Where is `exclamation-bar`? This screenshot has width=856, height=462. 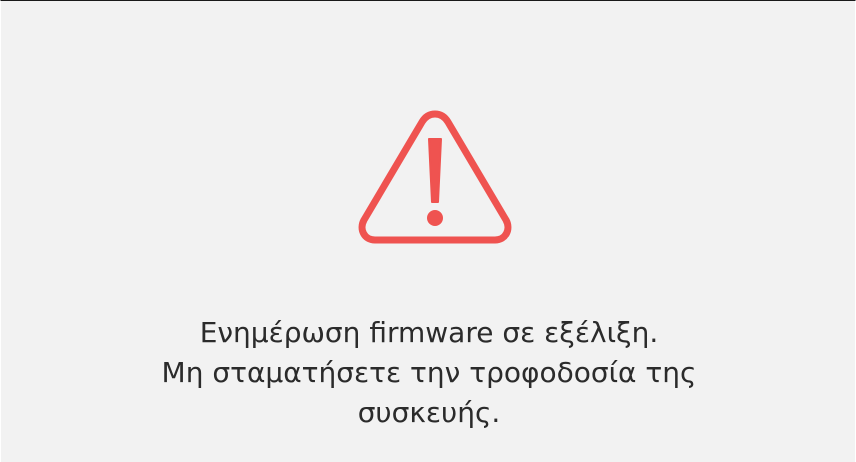 exclamation-bar is located at coordinates (435, 170).